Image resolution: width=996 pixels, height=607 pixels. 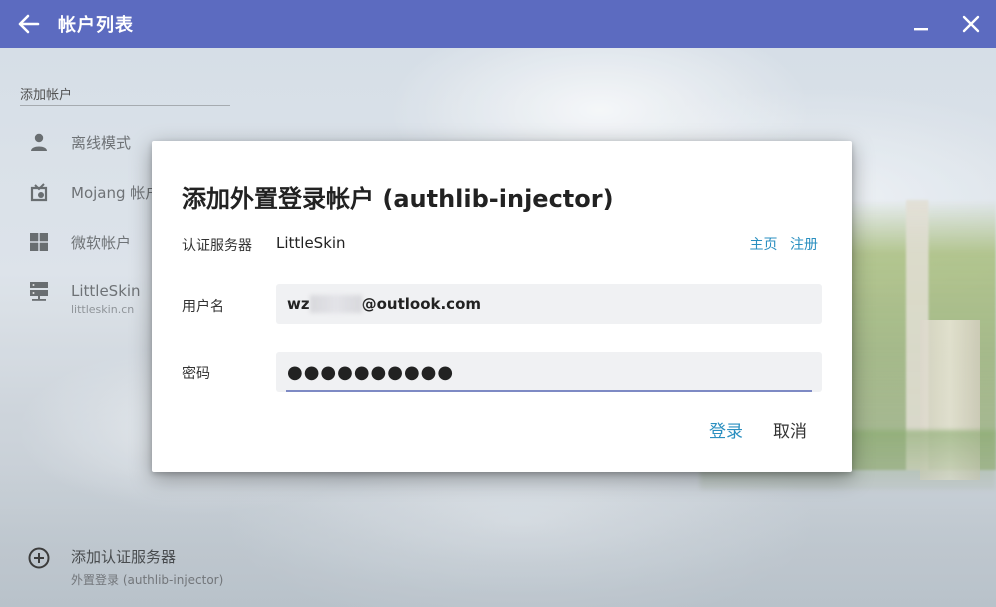 What do you see at coordinates (549, 372) in the screenshot?
I see `password-field: ●●●●●●●●●●` at bounding box center [549, 372].